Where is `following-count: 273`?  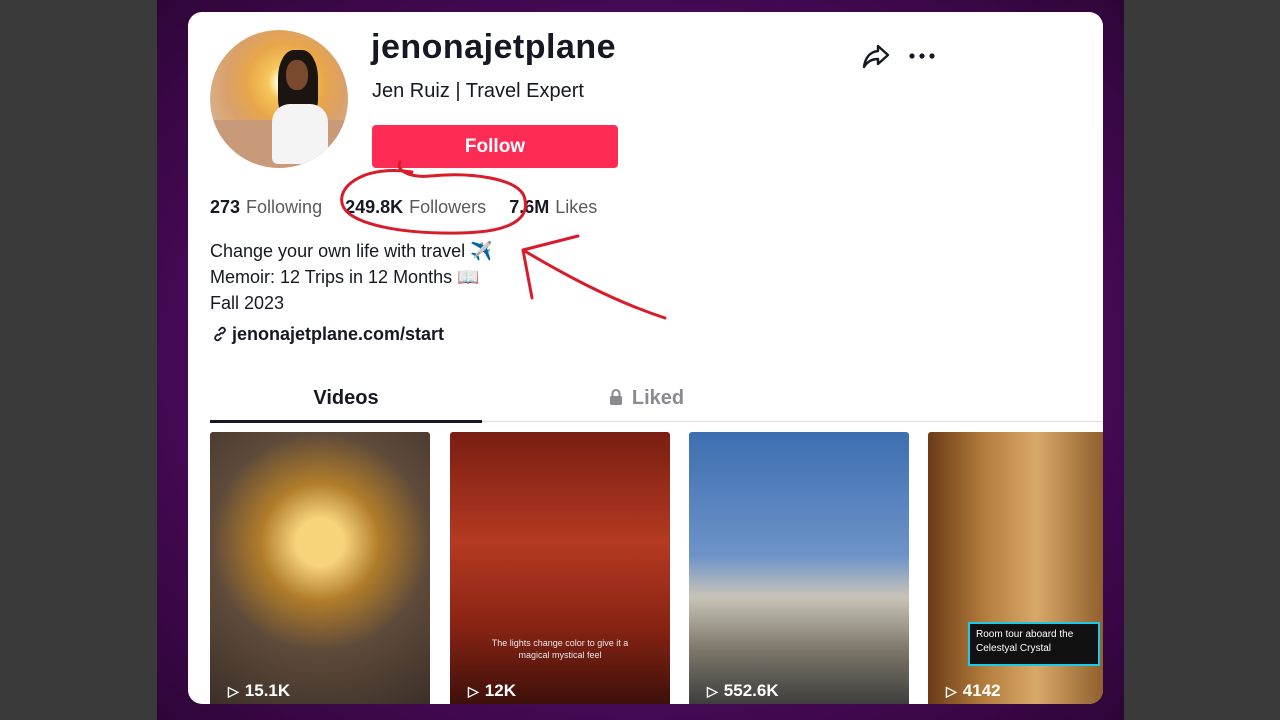
following-count: 273 is located at coordinates (225, 207).